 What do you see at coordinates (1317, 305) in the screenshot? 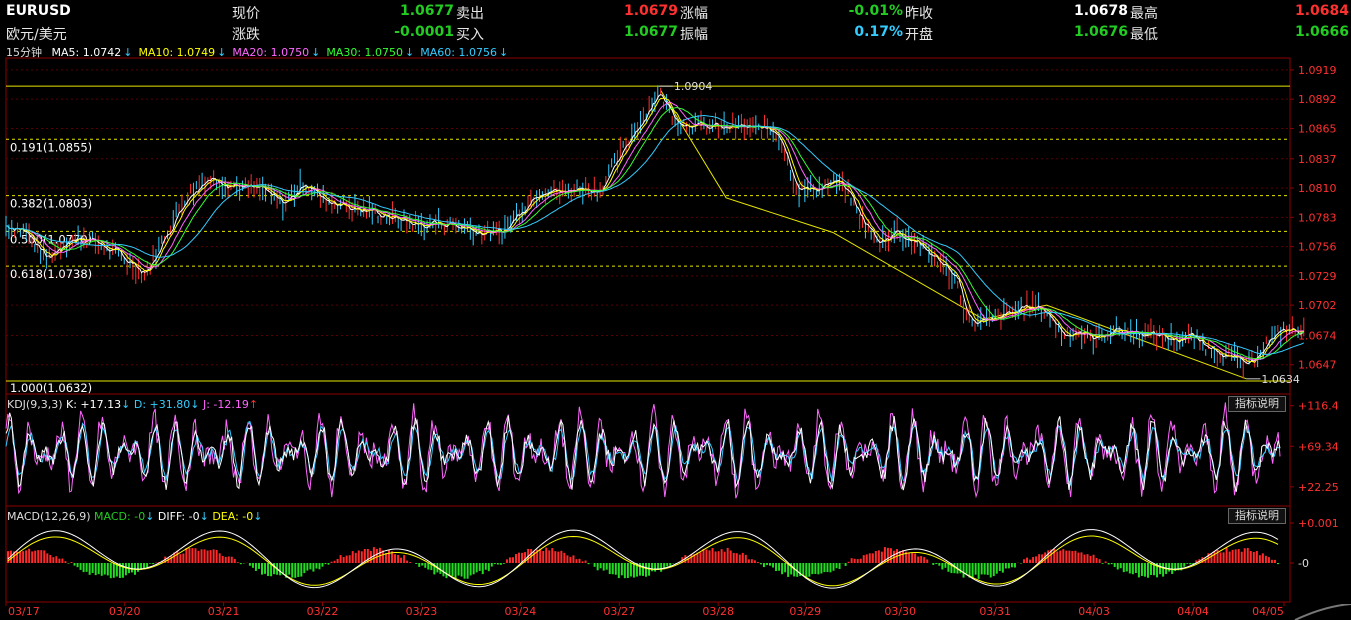
I see `y-tick-label: 1.0702` at bounding box center [1317, 305].